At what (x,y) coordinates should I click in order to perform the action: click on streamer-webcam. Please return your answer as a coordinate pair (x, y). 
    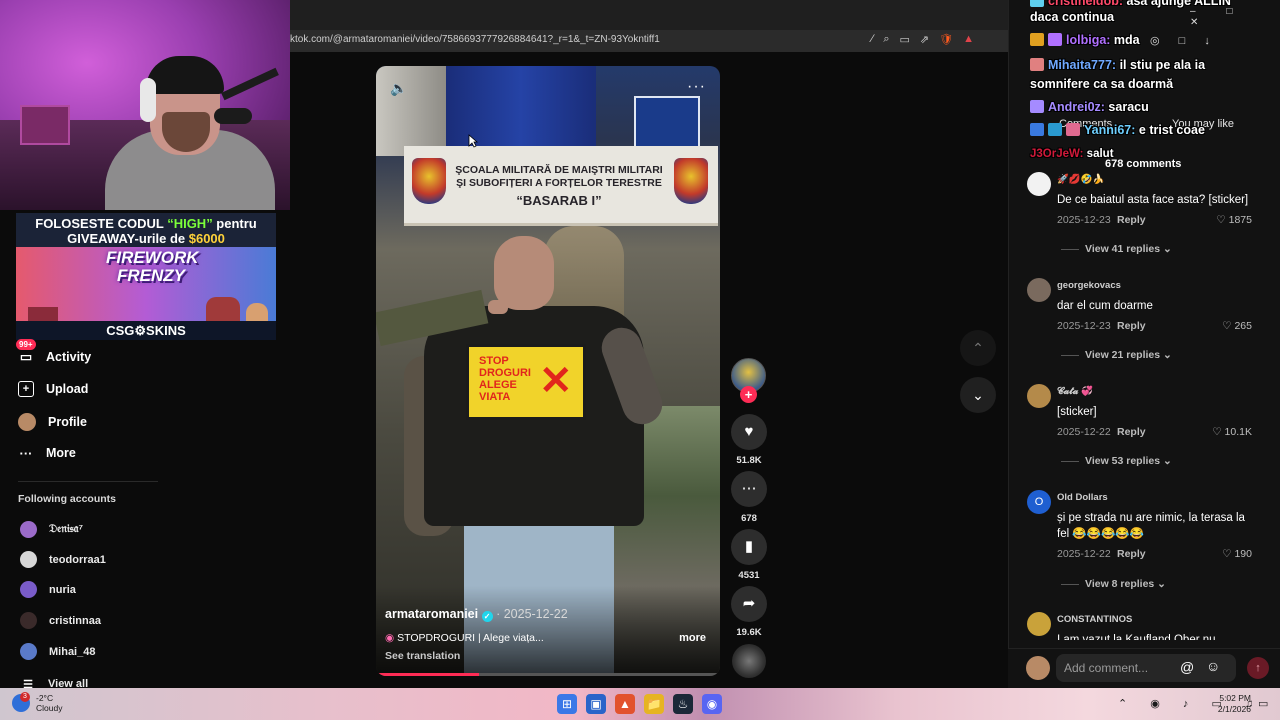
    Looking at the image, I should click on (145, 105).